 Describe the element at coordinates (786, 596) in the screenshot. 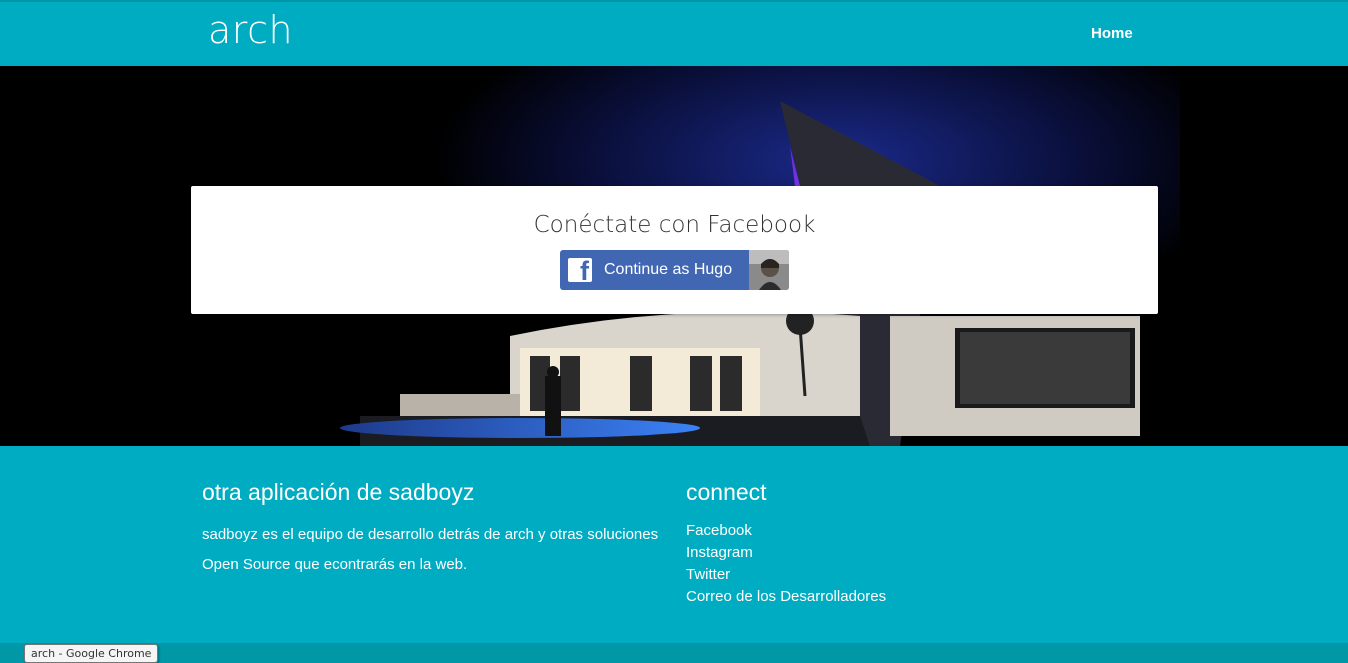

I see `footer-link-dev-email: Correo de los Desarrolladores` at that location.